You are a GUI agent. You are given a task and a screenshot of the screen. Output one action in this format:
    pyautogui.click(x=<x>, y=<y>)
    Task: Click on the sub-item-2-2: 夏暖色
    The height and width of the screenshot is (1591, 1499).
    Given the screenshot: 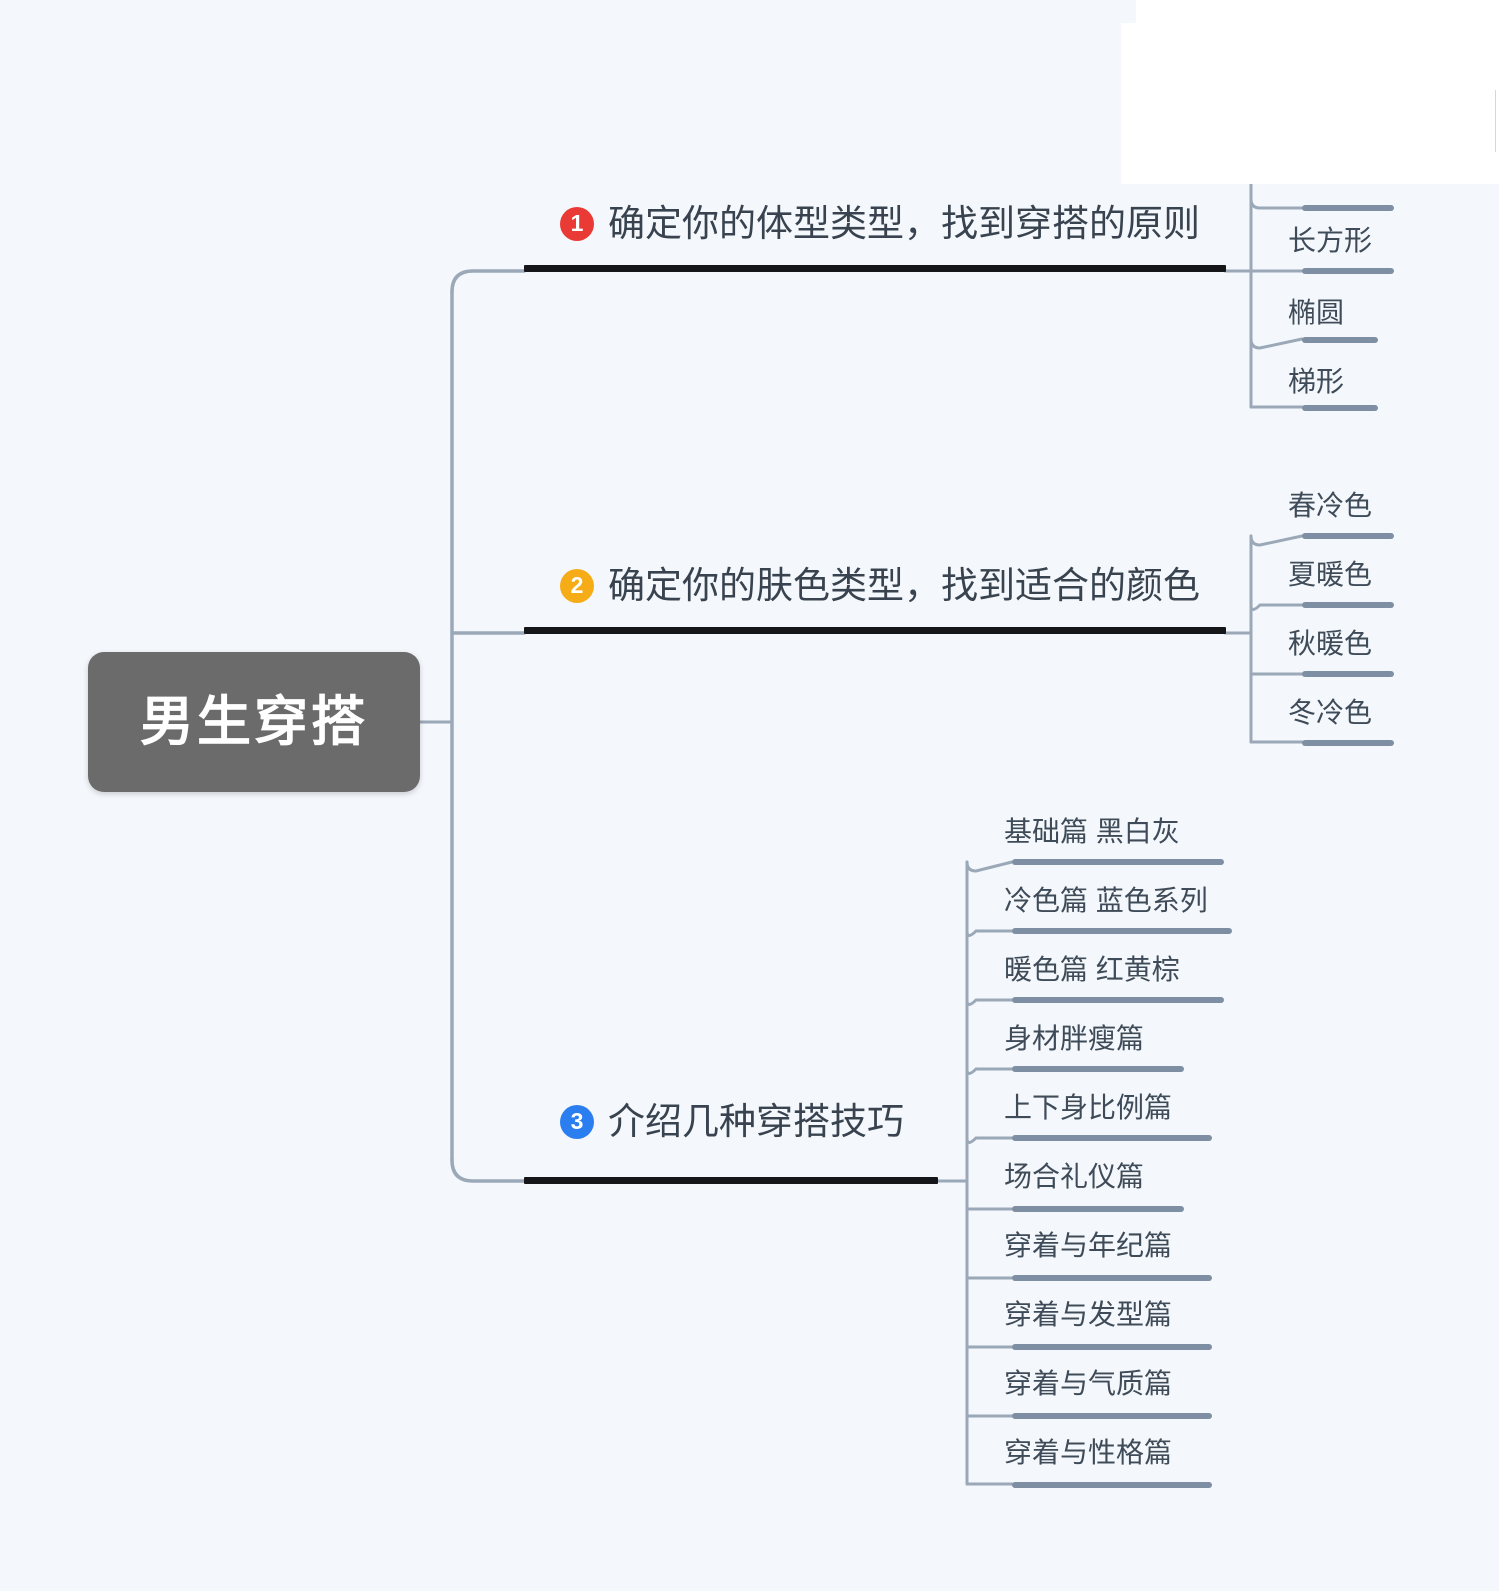 What is the action you would take?
    pyautogui.click(x=1330, y=575)
    